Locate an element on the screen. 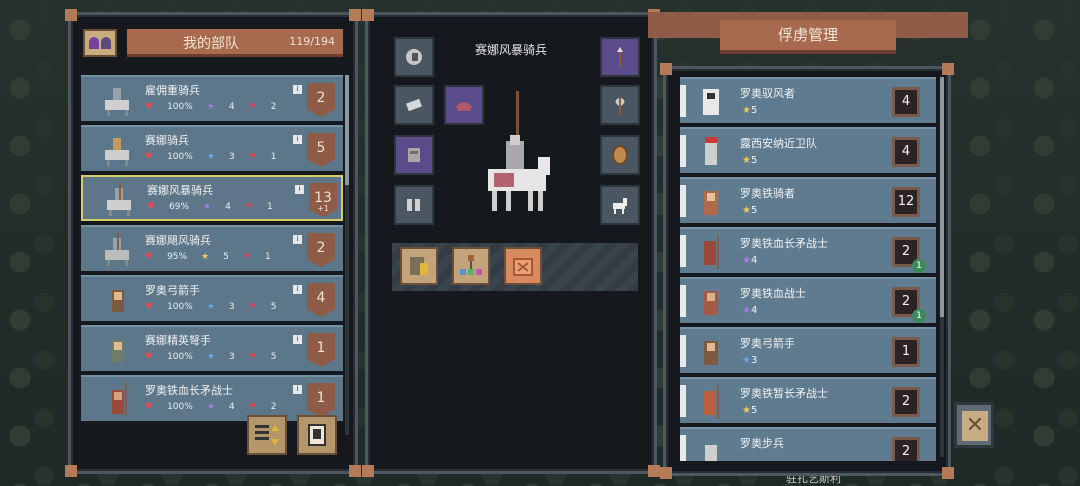 Image resolution: width=1080 pixels, height=486 pixels. prisoner-row: 罗奥弓箭手 ★3 1 is located at coordinates (808, 350).